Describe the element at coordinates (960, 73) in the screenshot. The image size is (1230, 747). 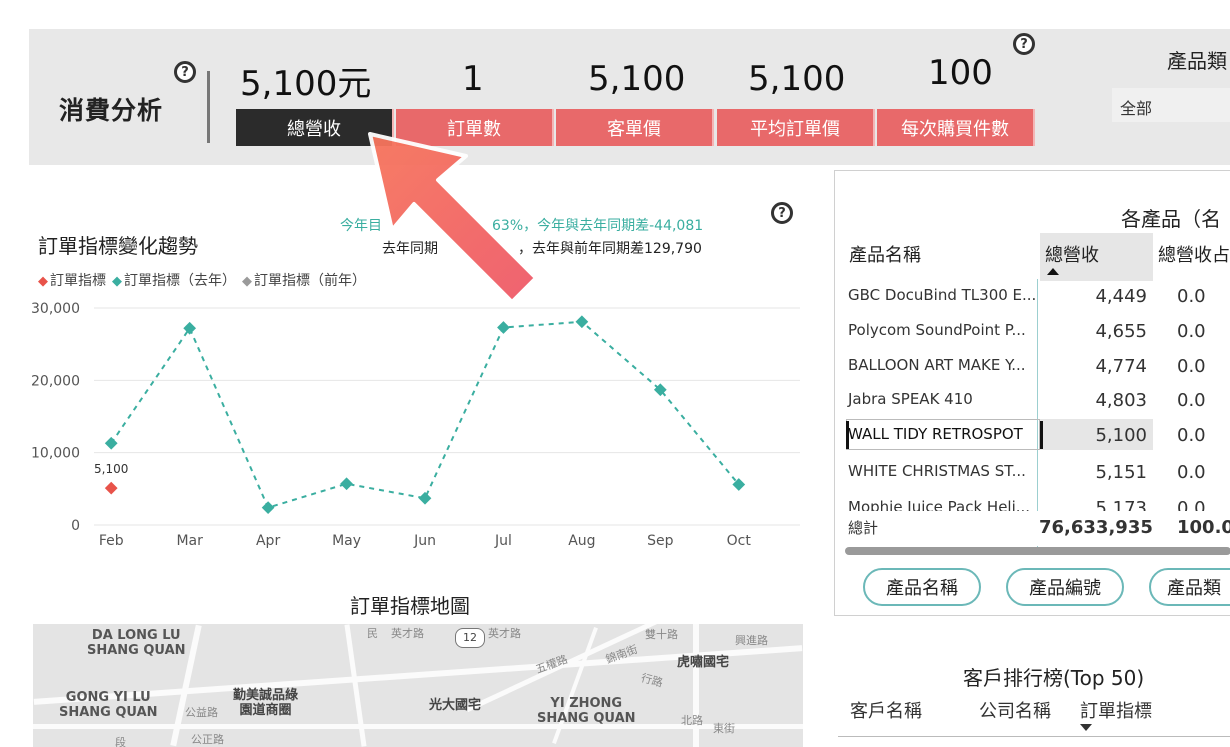
I see `kpi-value-items-per-order: 100` at that location.